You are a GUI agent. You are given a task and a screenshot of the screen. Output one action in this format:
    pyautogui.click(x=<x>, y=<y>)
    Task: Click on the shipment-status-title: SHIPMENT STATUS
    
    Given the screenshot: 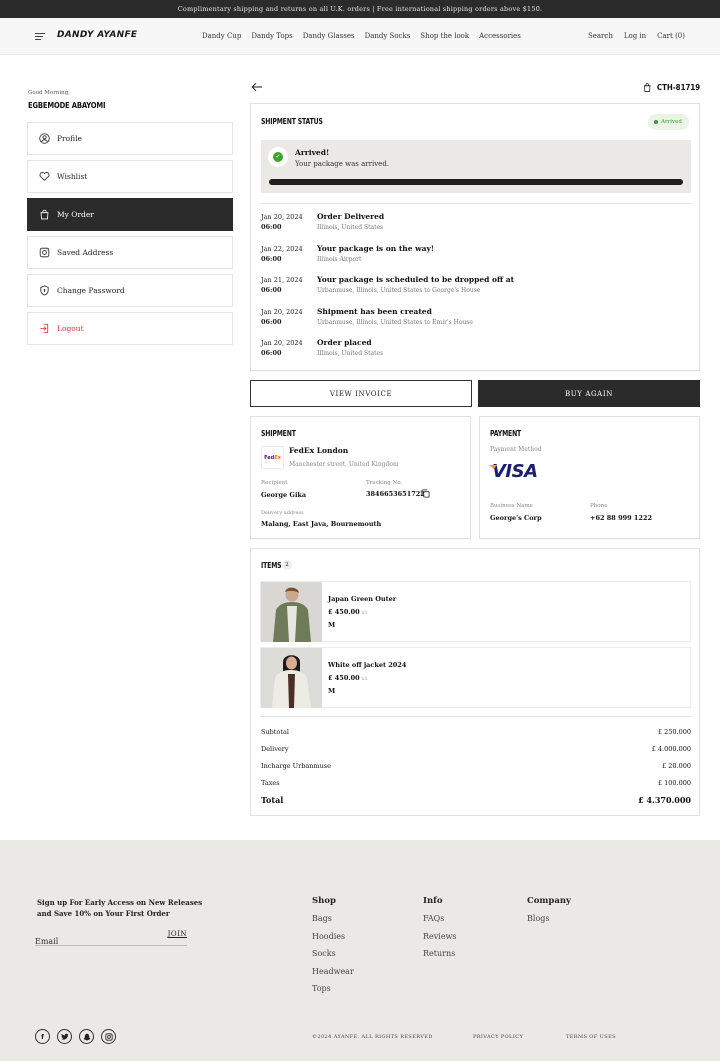 What is the action you would take?
    pyautogui.click(x=292, y=121)
    